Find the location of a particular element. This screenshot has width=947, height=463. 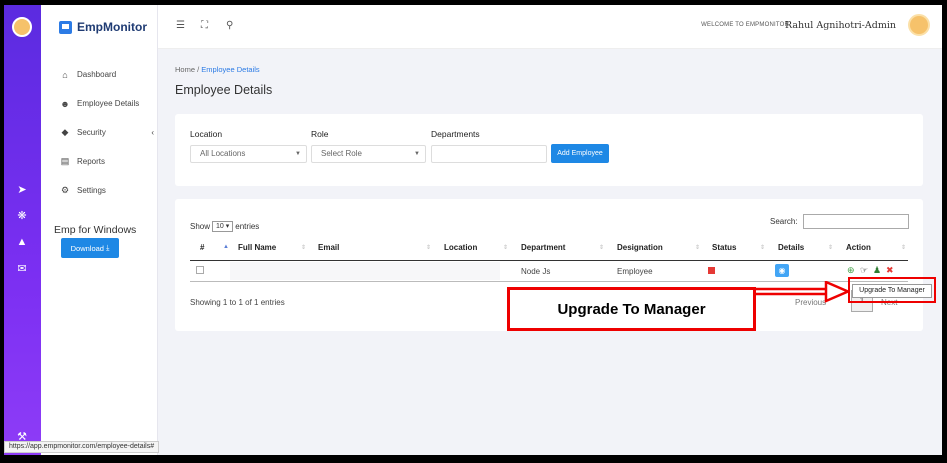

location-select-value: All Locations is located at coordinates (223, 153).